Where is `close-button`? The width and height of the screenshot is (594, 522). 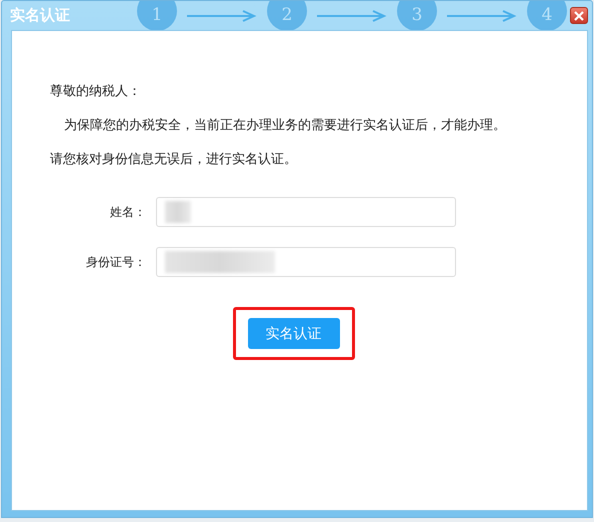
close-button is located at coordinates (579, 15).